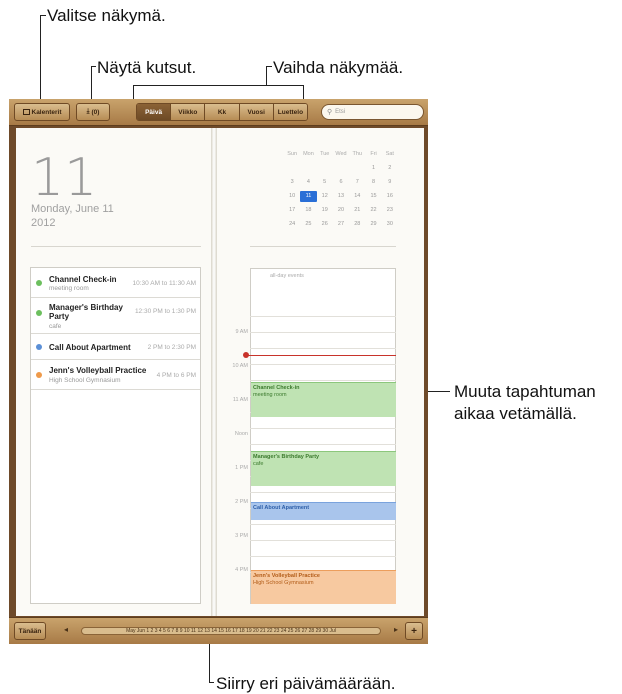  What do you see at coordinates (390, 168) in the screenshot?
I see `day-cell: 2` at bounding box center [390, 168].